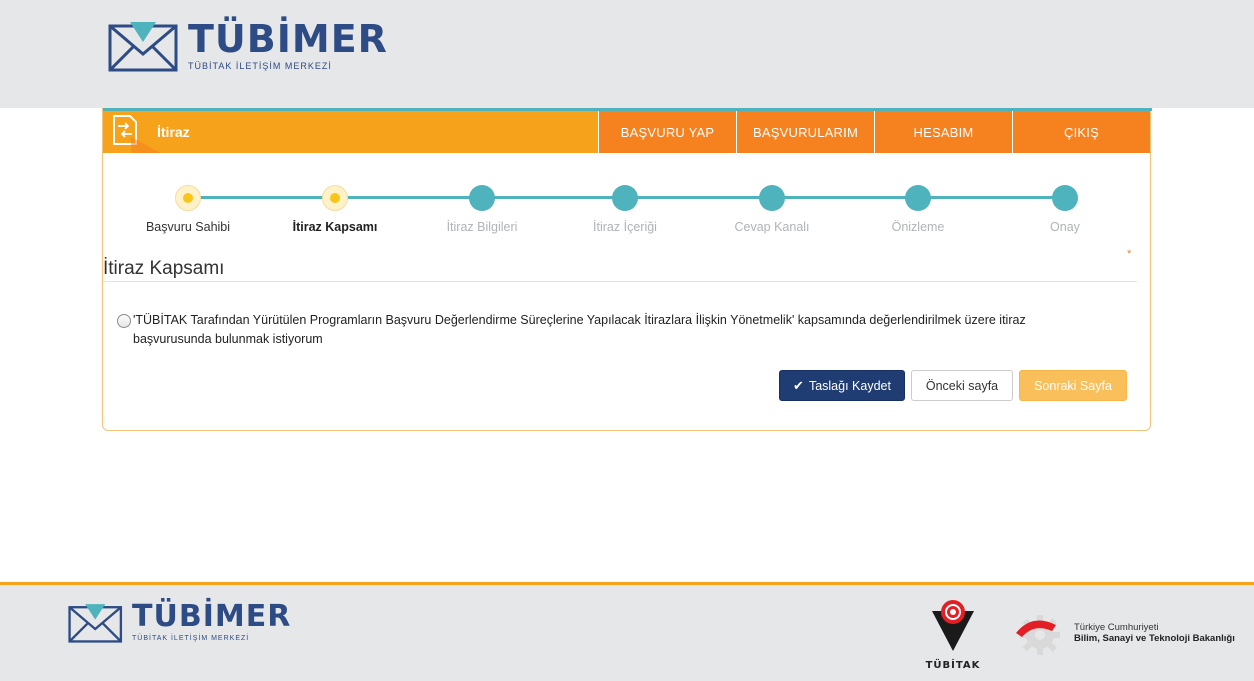 This screenshot has height=681, width=1254. Describe the element at coordinates (953, 625) in the screenshot. I see `tubitak-emblem-icon` at that location.